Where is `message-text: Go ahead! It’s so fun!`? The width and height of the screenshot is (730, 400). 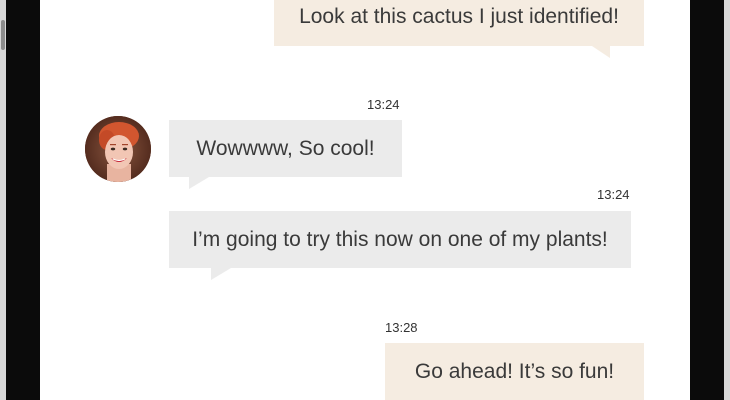 message-text: Go ahead! It’s so fun! is located at coordinates (514, 371).